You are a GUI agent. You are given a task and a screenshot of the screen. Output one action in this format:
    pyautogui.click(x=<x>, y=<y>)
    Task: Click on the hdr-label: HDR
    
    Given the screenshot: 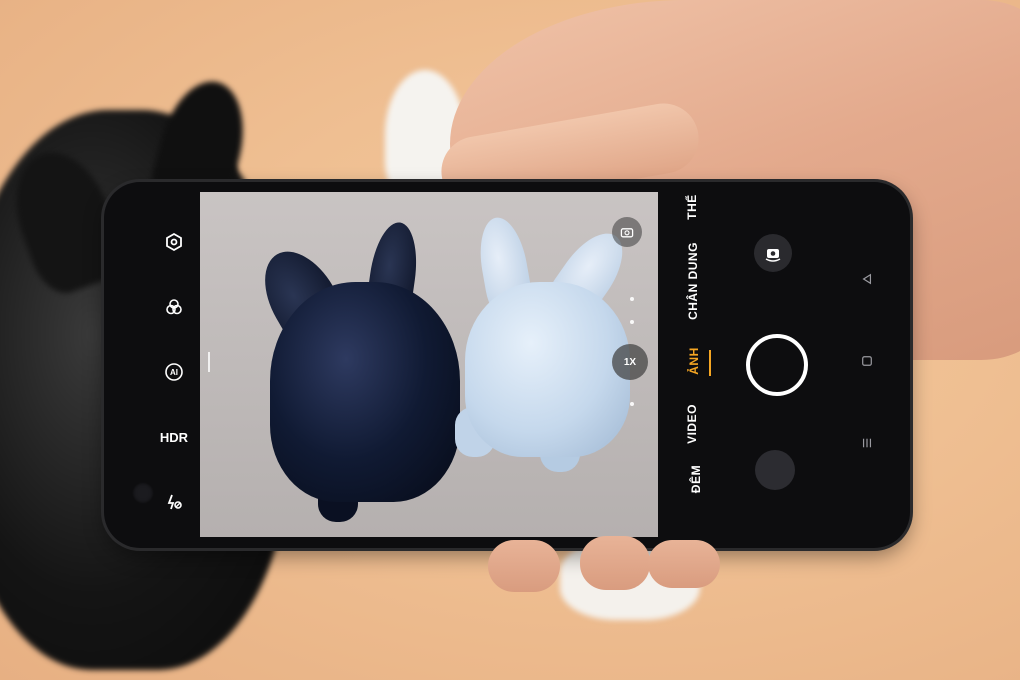 What is the action you would take?
    pyautogui.click(x=174, y=437)
    